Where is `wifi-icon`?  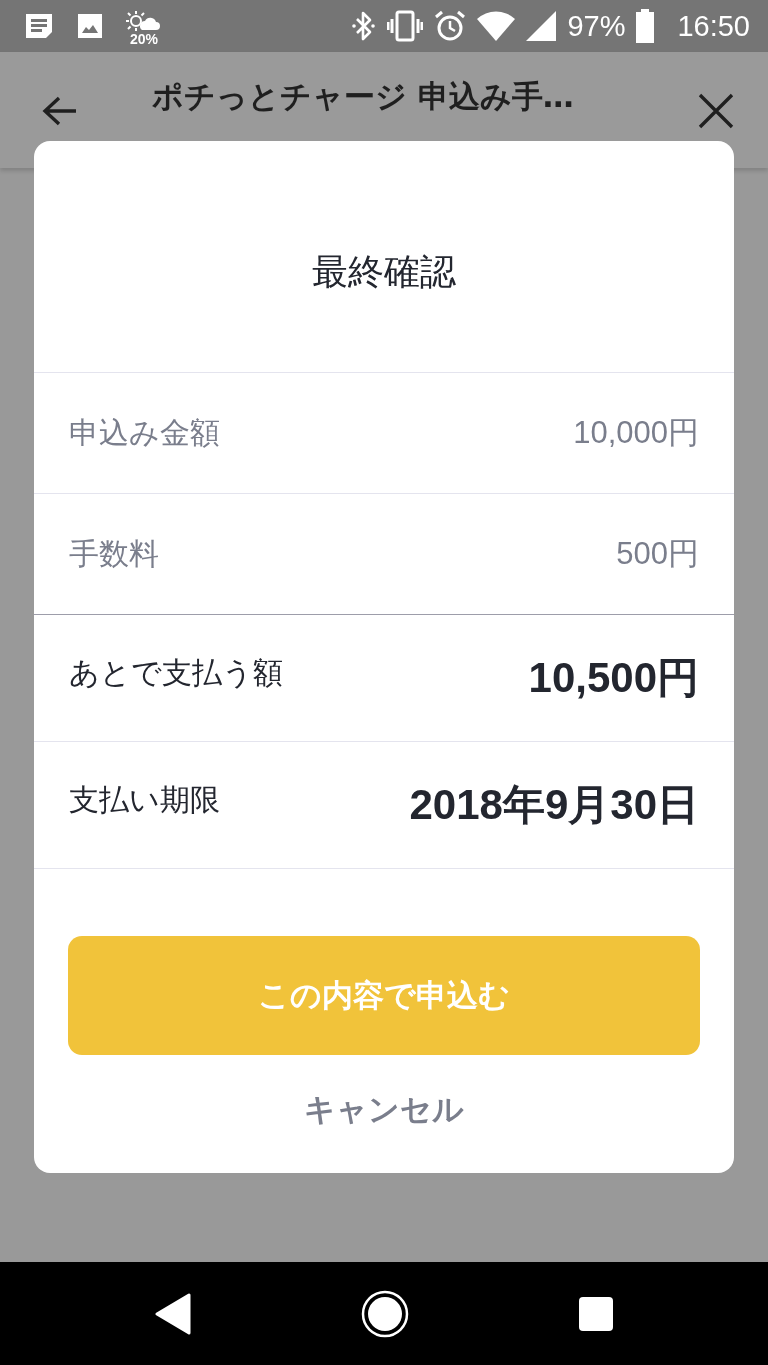
wifi-icon is located at coordinates (496, 26).